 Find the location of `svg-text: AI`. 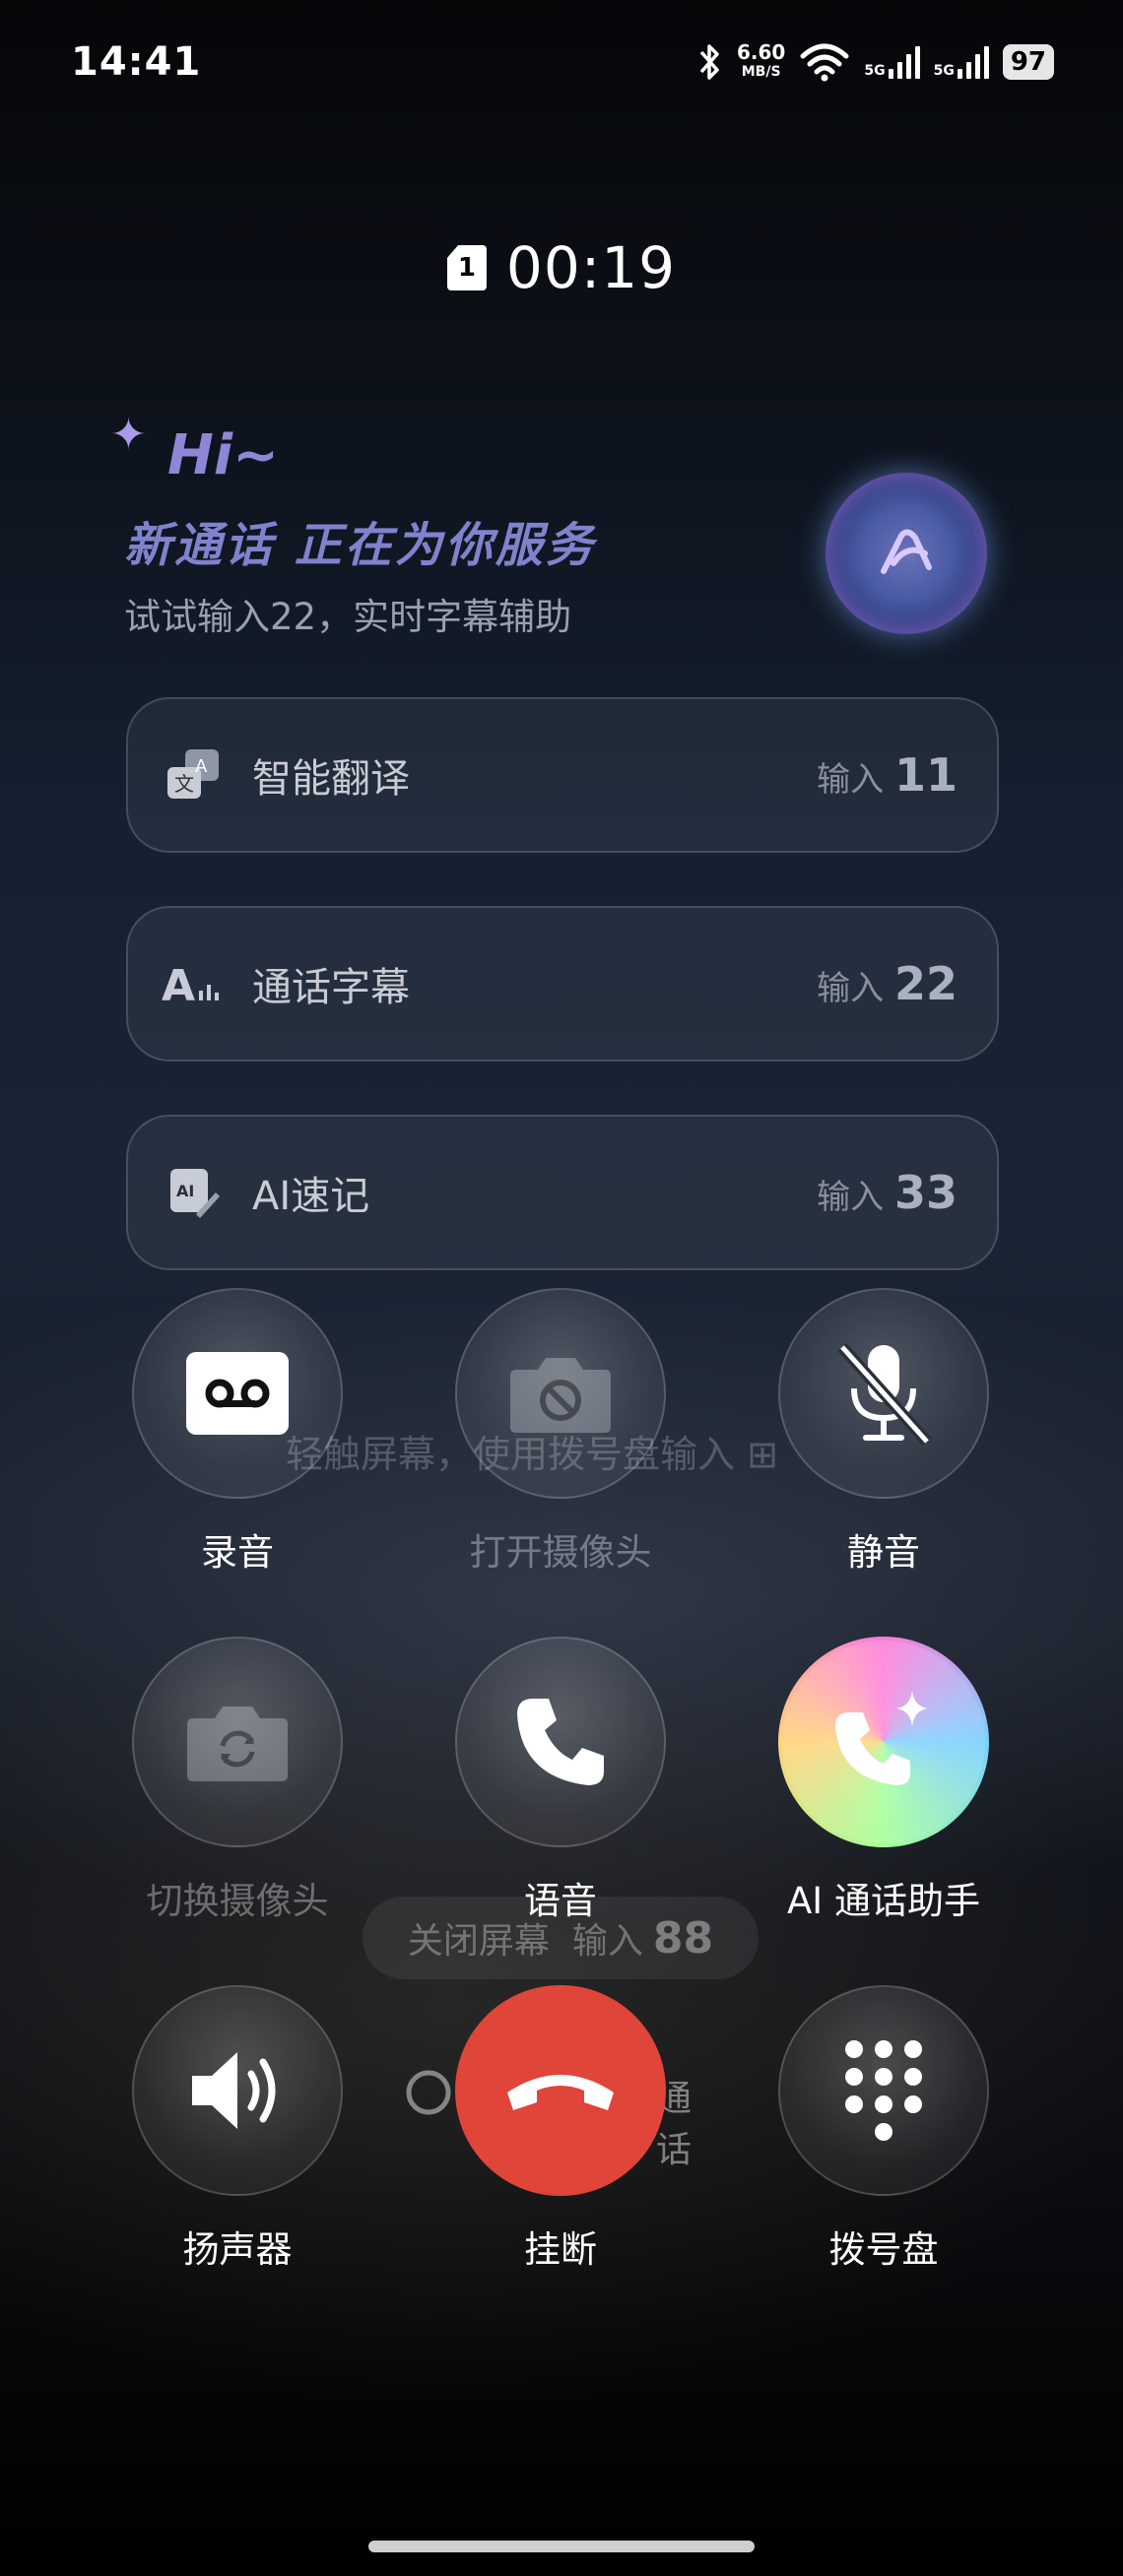

svg-text: AI is located at coordinates (185, 1191).